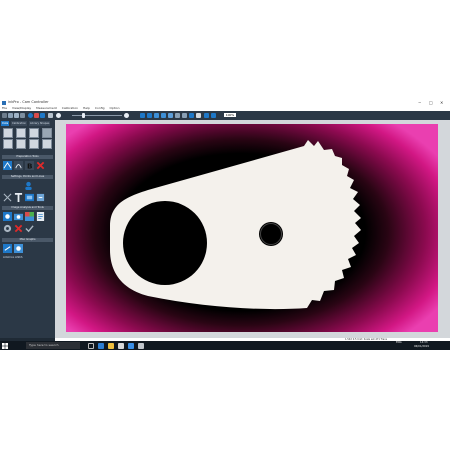  What do you see at coordinates (18, 197) in the screenshot?
I see `caliper-icon` at bounding box center [18, 197].